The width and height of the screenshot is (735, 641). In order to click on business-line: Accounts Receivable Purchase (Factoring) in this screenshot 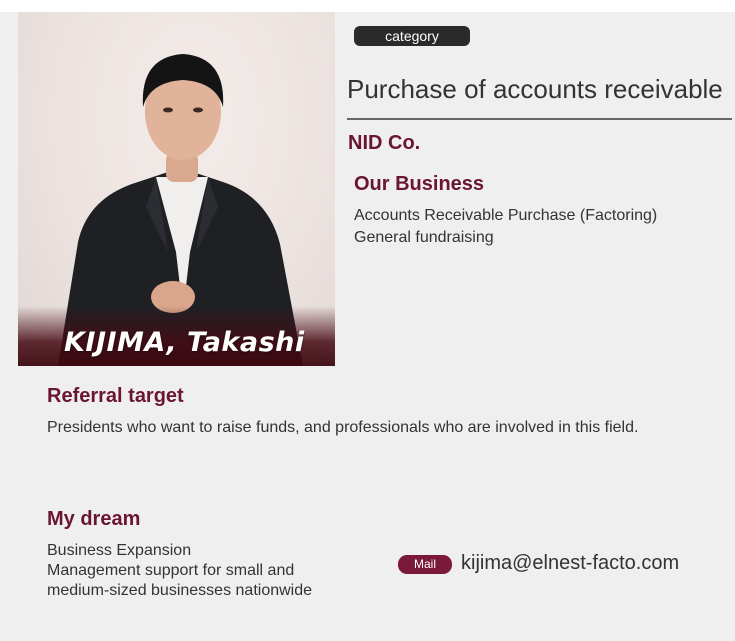, I will do `click(506, 215)`.